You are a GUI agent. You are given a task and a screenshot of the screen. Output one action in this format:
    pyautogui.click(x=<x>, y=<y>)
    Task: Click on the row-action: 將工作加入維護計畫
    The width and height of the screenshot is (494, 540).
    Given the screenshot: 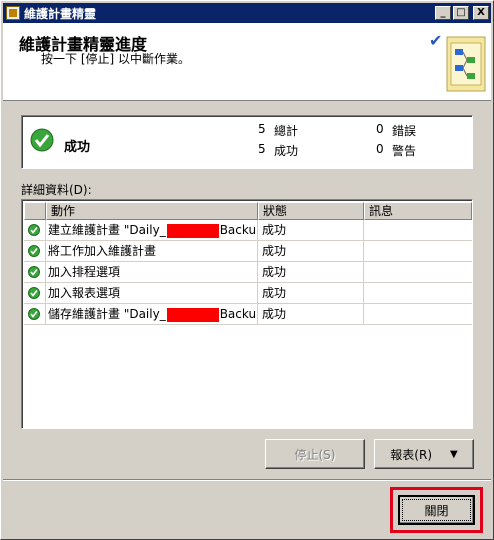 What is the action you would take?
    pyautogui.click(x=152, y=251)
    